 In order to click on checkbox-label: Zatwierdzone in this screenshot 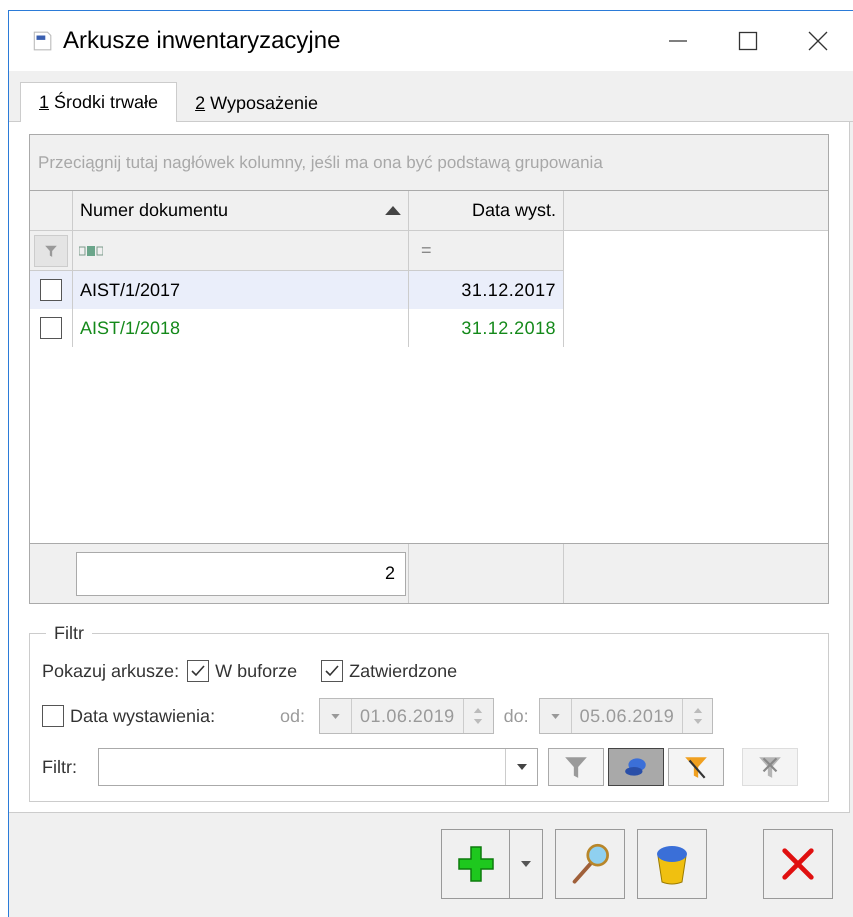, I will do `click(403, 671)`.